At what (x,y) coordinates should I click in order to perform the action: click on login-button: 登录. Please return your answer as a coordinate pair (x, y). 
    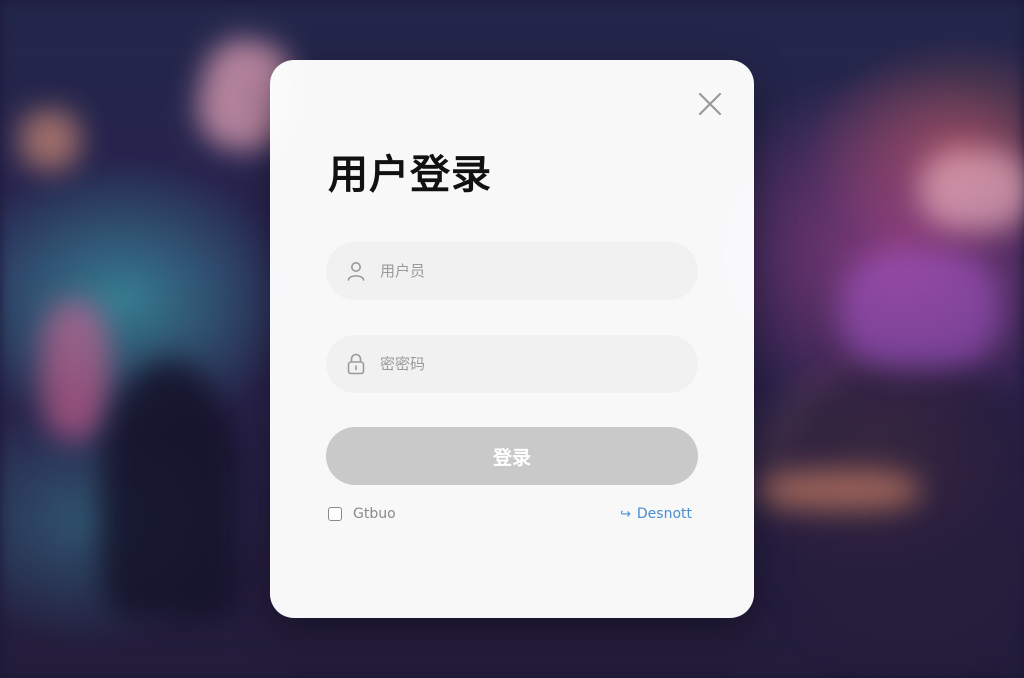
    Looking at the image, I should click on (512, 456).